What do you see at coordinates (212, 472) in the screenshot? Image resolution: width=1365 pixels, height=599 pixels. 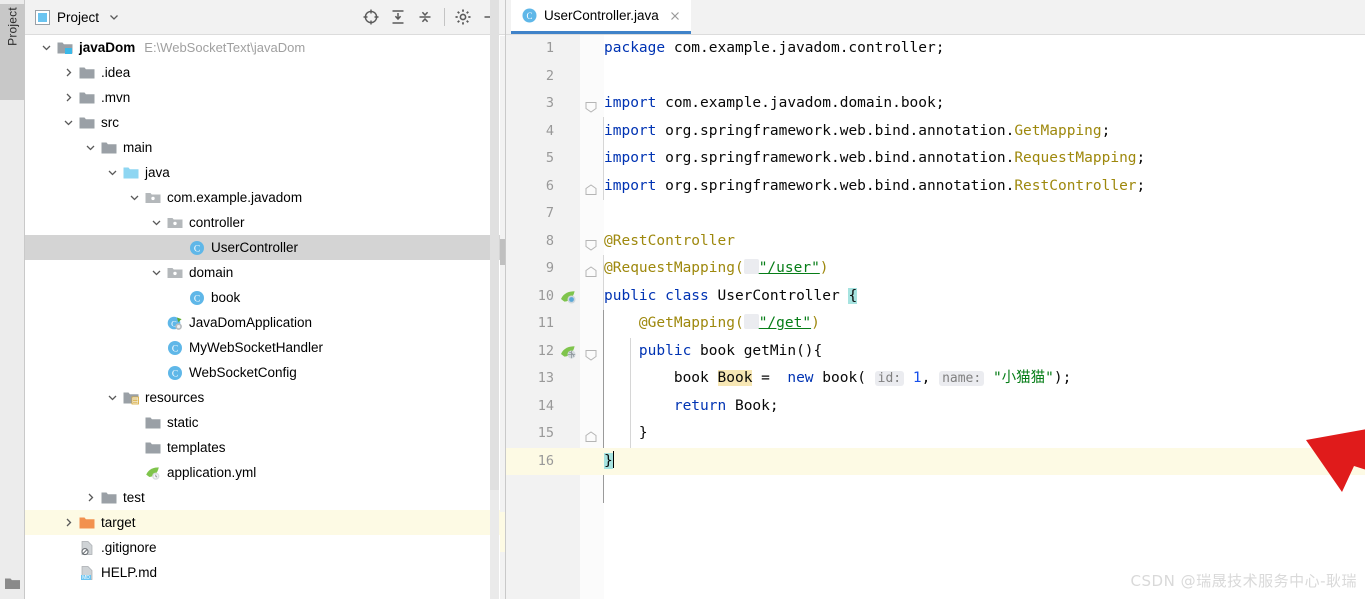 I see `tree-item-label: application.yml` at bounding box center [212, 472].